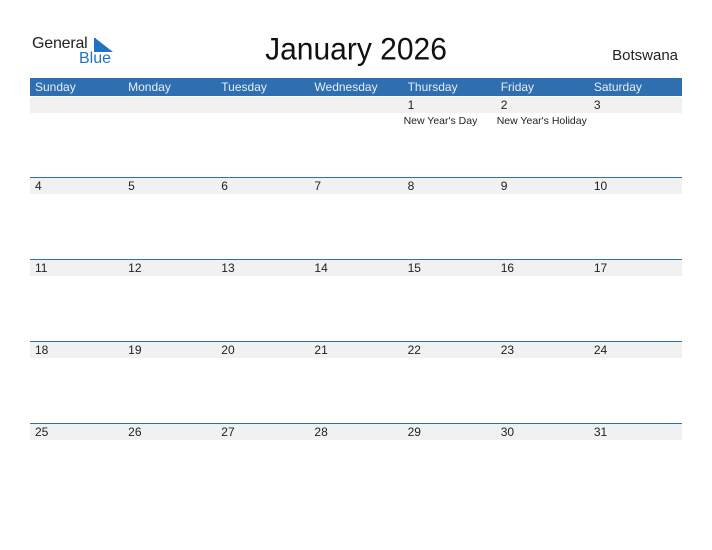 This screenshot has height=550, width=712. I want to click on day-cell: 20, so click(262, 350).